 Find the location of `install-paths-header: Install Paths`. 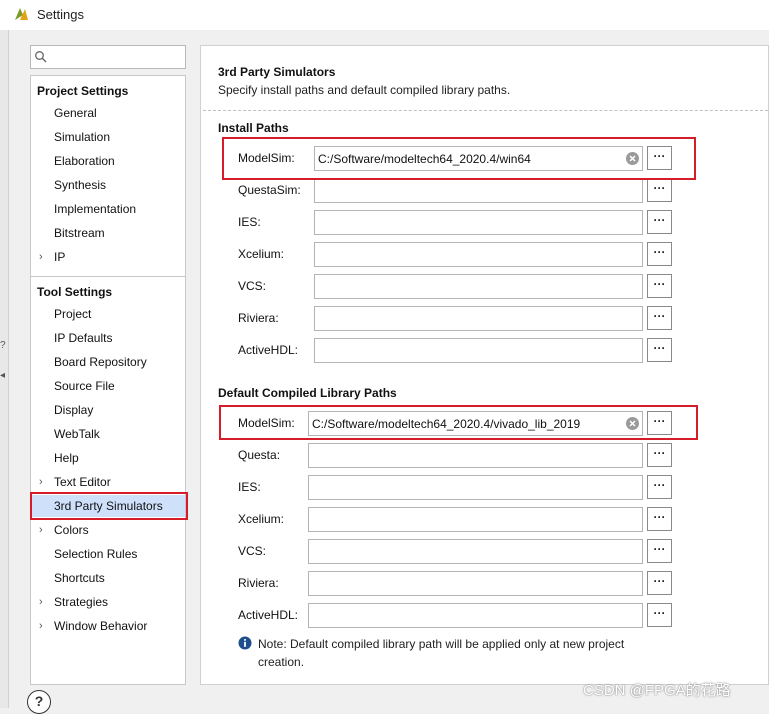

install-paths-header: Install Paths is located at coordinates (253, 128).